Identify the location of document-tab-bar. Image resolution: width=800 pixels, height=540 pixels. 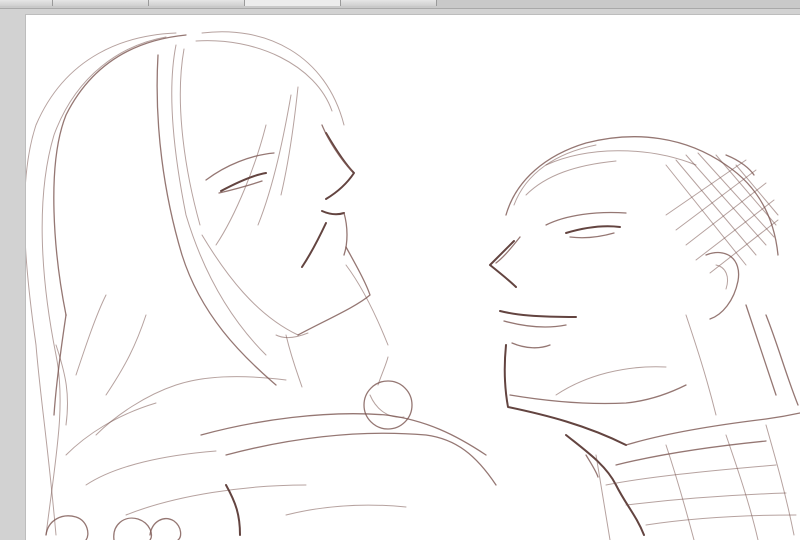
(400, 4).